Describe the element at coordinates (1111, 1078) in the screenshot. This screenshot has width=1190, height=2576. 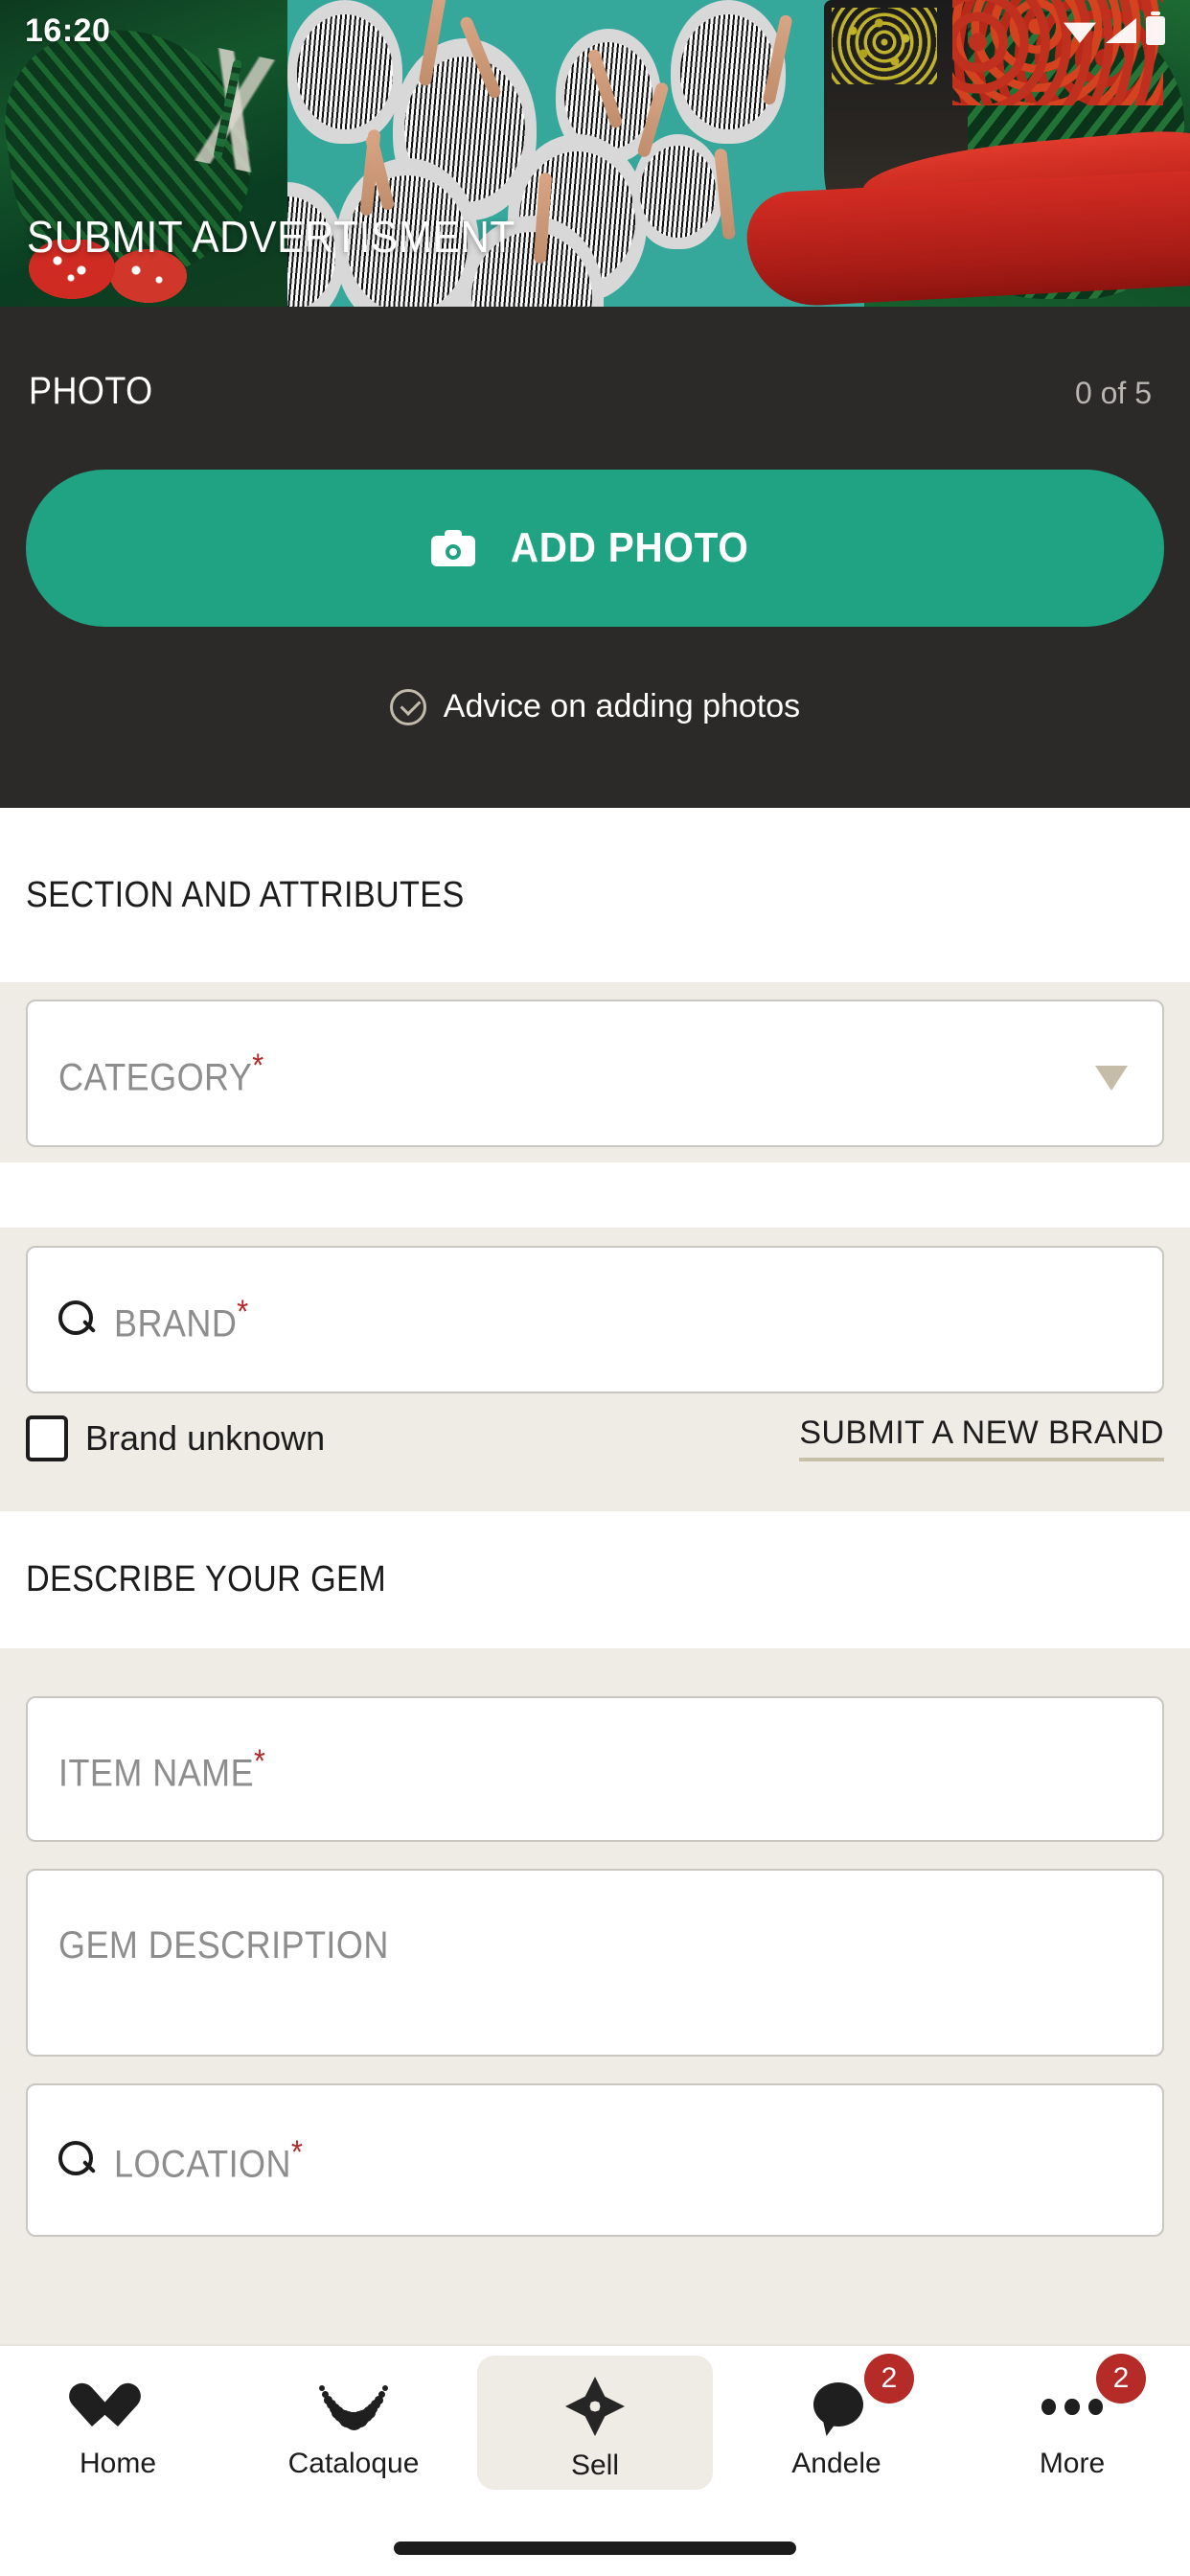
I see `chevron-down-icon` at that location.